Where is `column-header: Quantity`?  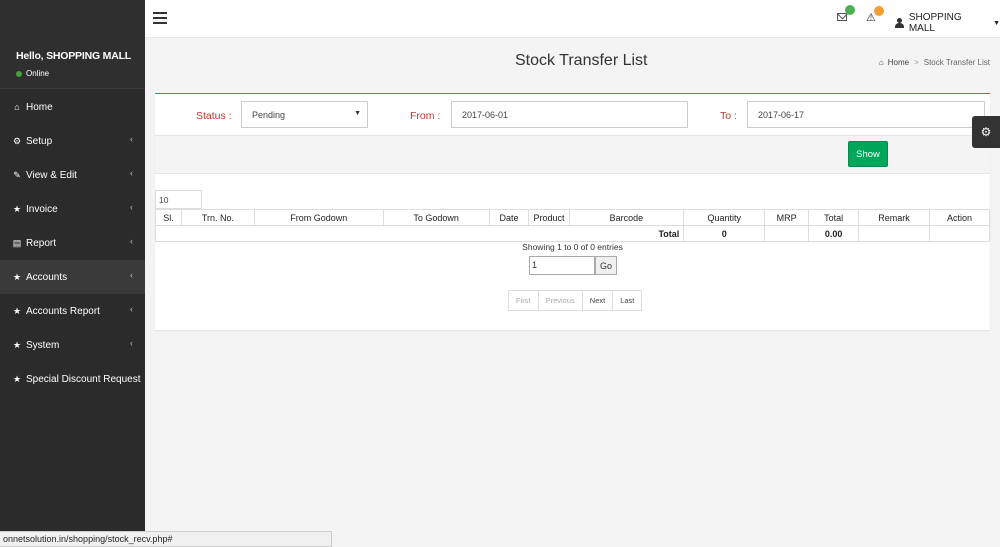
column-header: Quantity is located at coordinates (724, 217).